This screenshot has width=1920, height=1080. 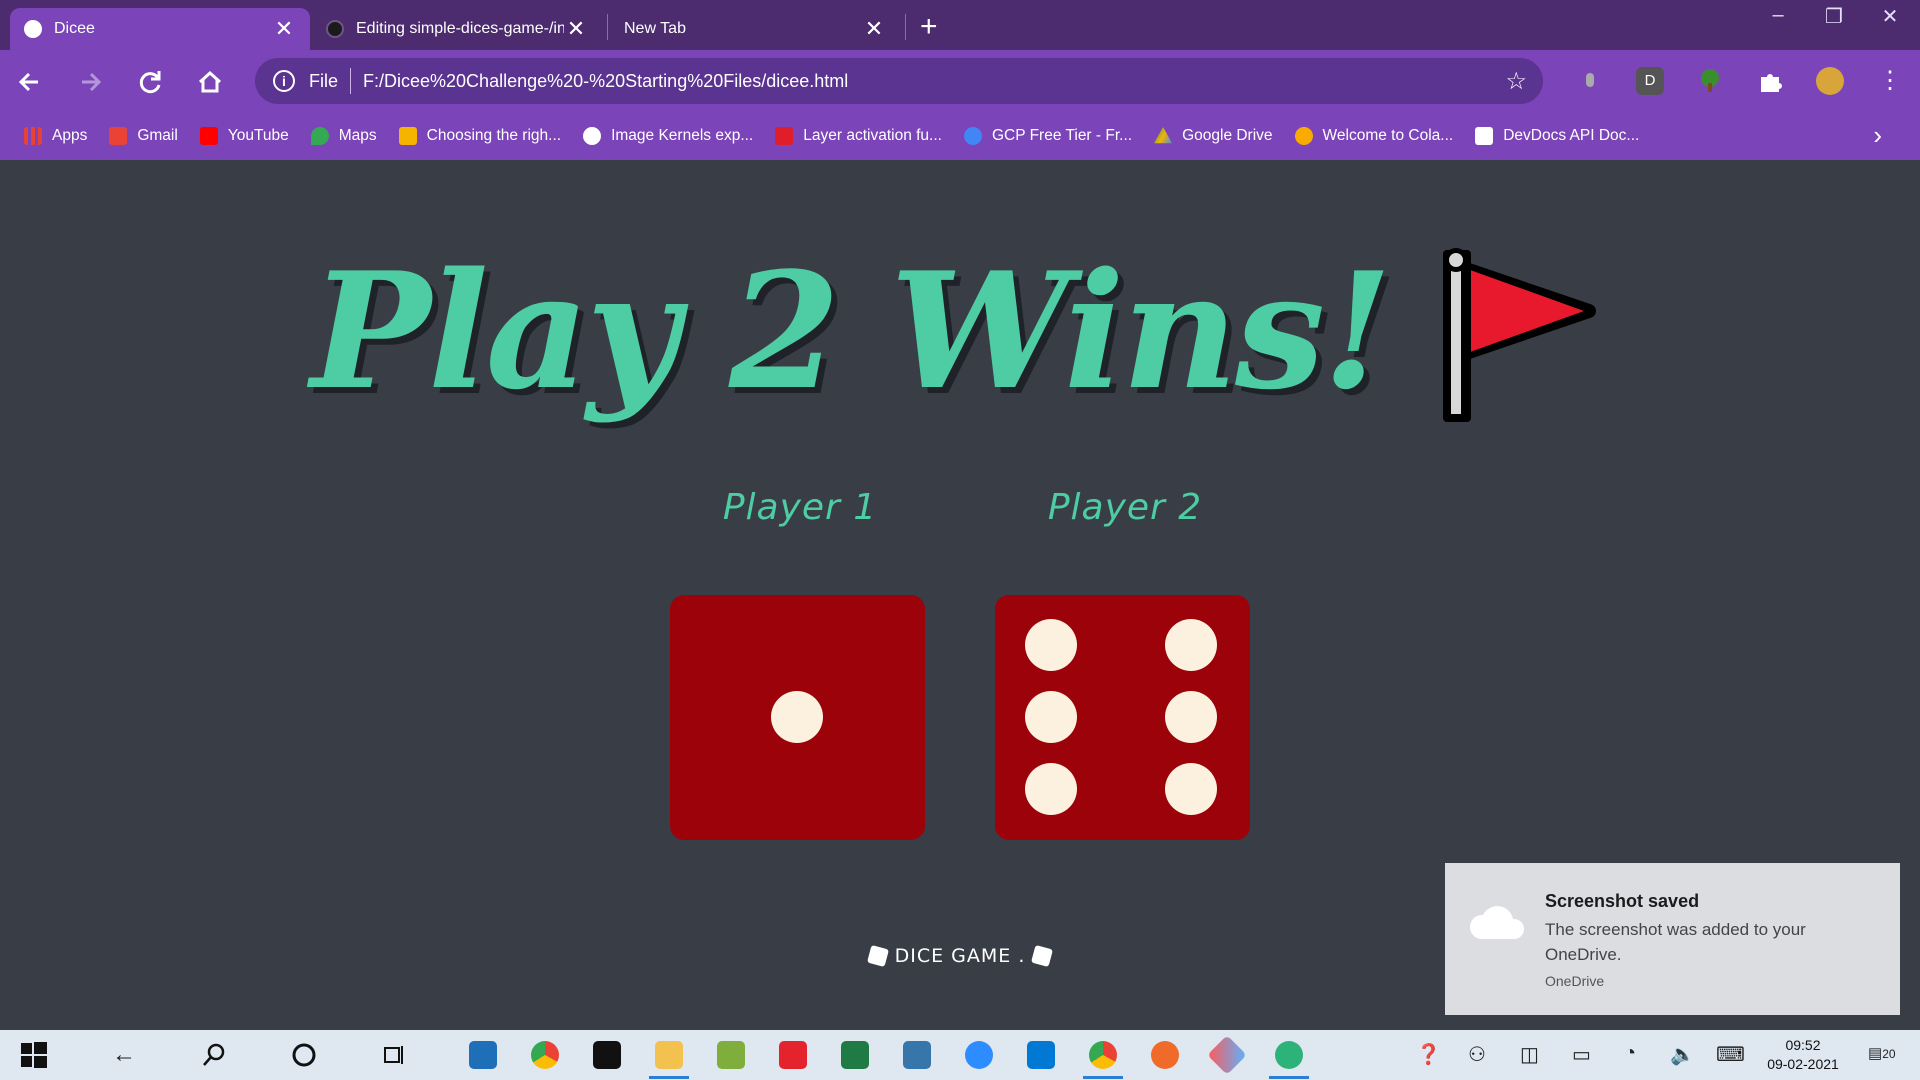 I want to click on bookmark-label: Gmail, so click(x=157, y=135).